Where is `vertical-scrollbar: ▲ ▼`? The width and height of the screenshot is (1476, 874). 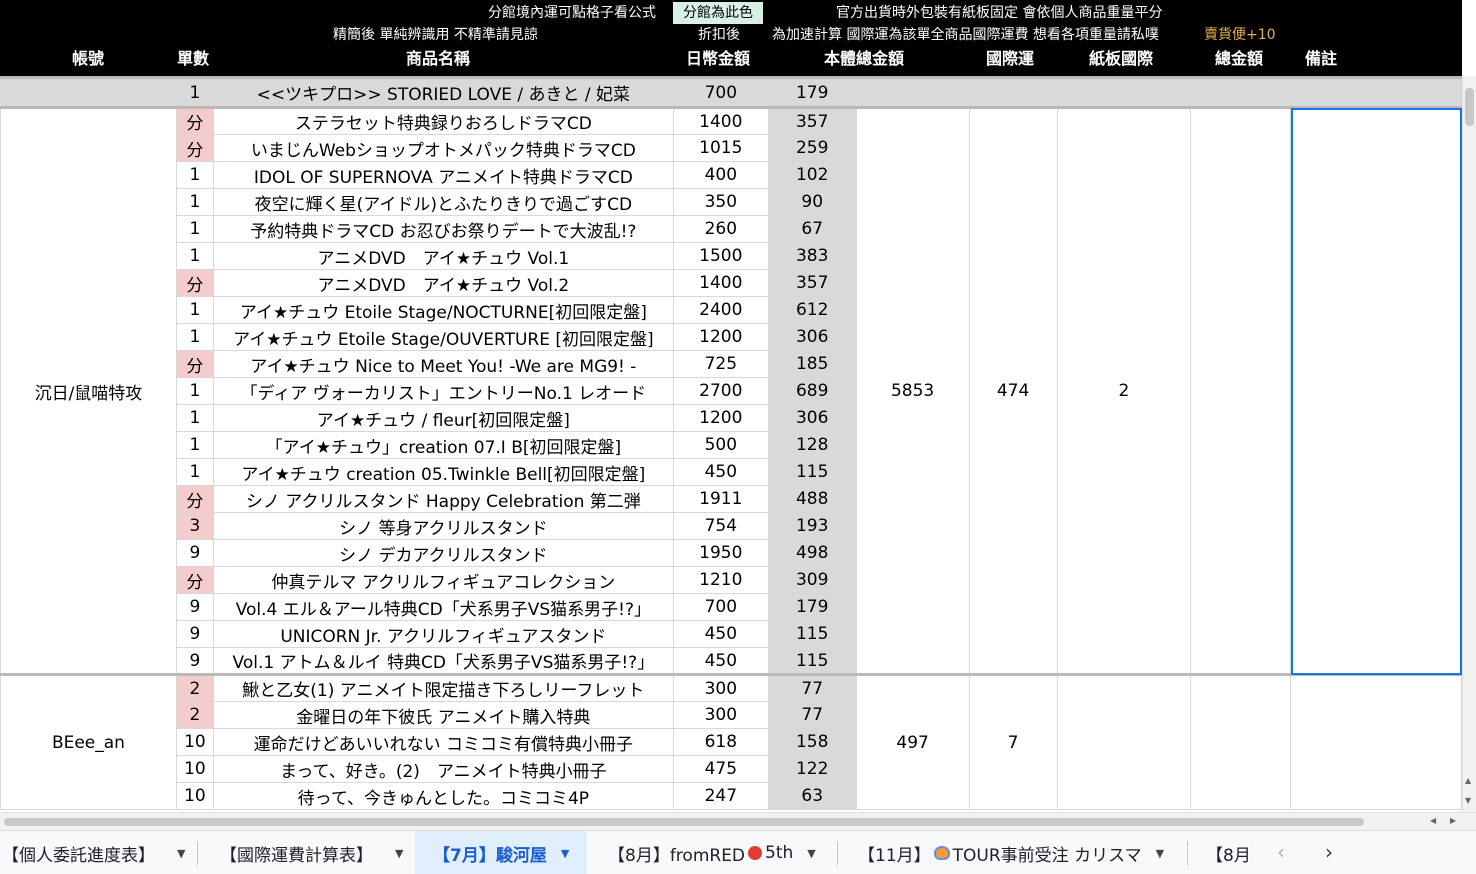
vertical-scrollbar: ▲ ▼ is located at coordinates (1469, 444).